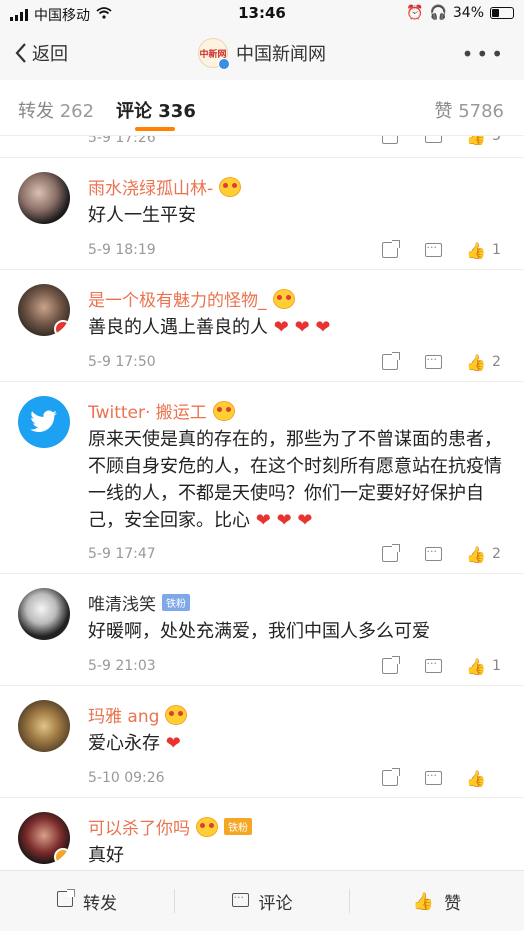  I want to click on alarm-icon: ⏰, so click(415, 13).